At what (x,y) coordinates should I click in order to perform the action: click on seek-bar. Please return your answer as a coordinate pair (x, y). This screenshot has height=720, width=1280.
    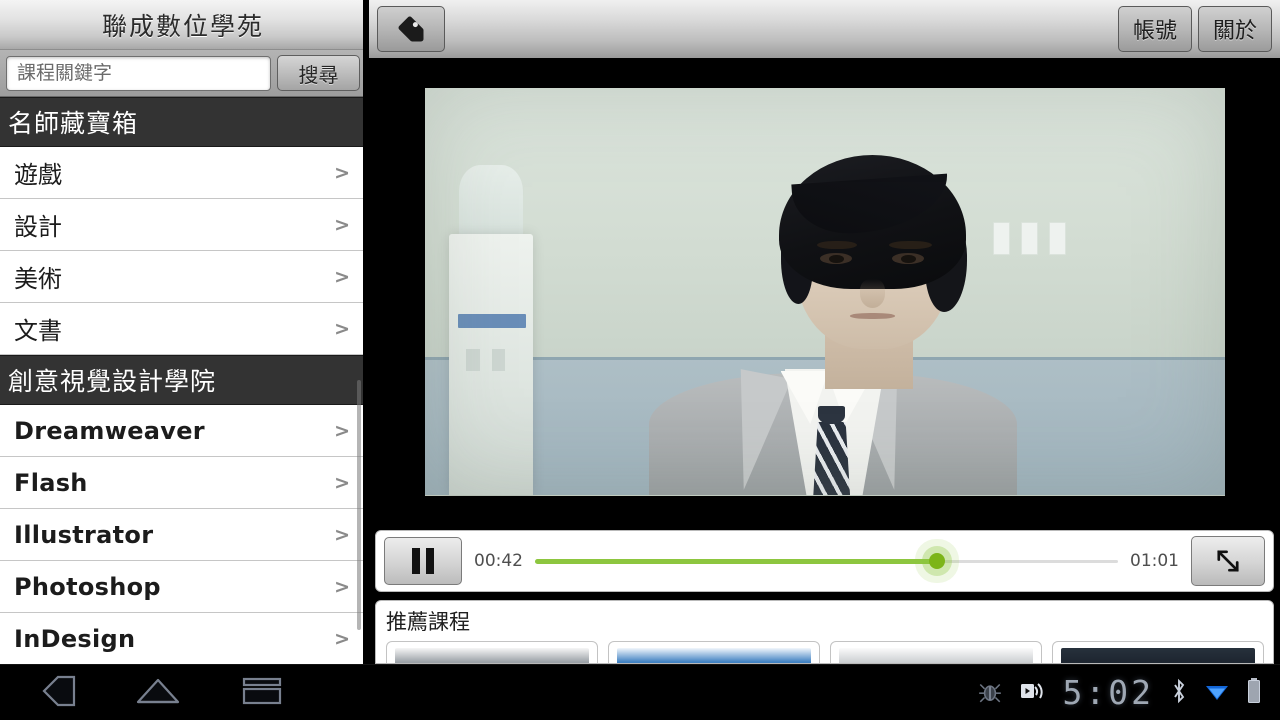
    Looking at the image, I should click on (826, 561).